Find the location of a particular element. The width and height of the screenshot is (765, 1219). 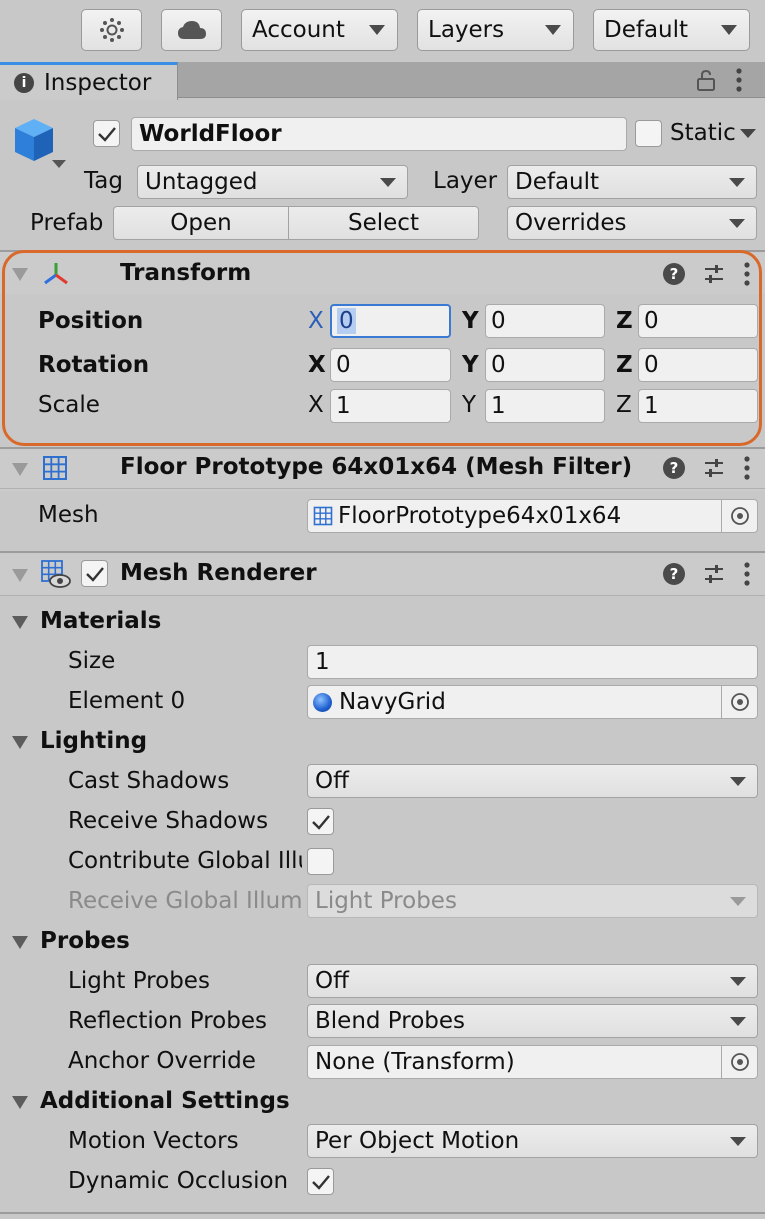

anchor-override-field: None (Transform) is located at coordinates (532, 1062).